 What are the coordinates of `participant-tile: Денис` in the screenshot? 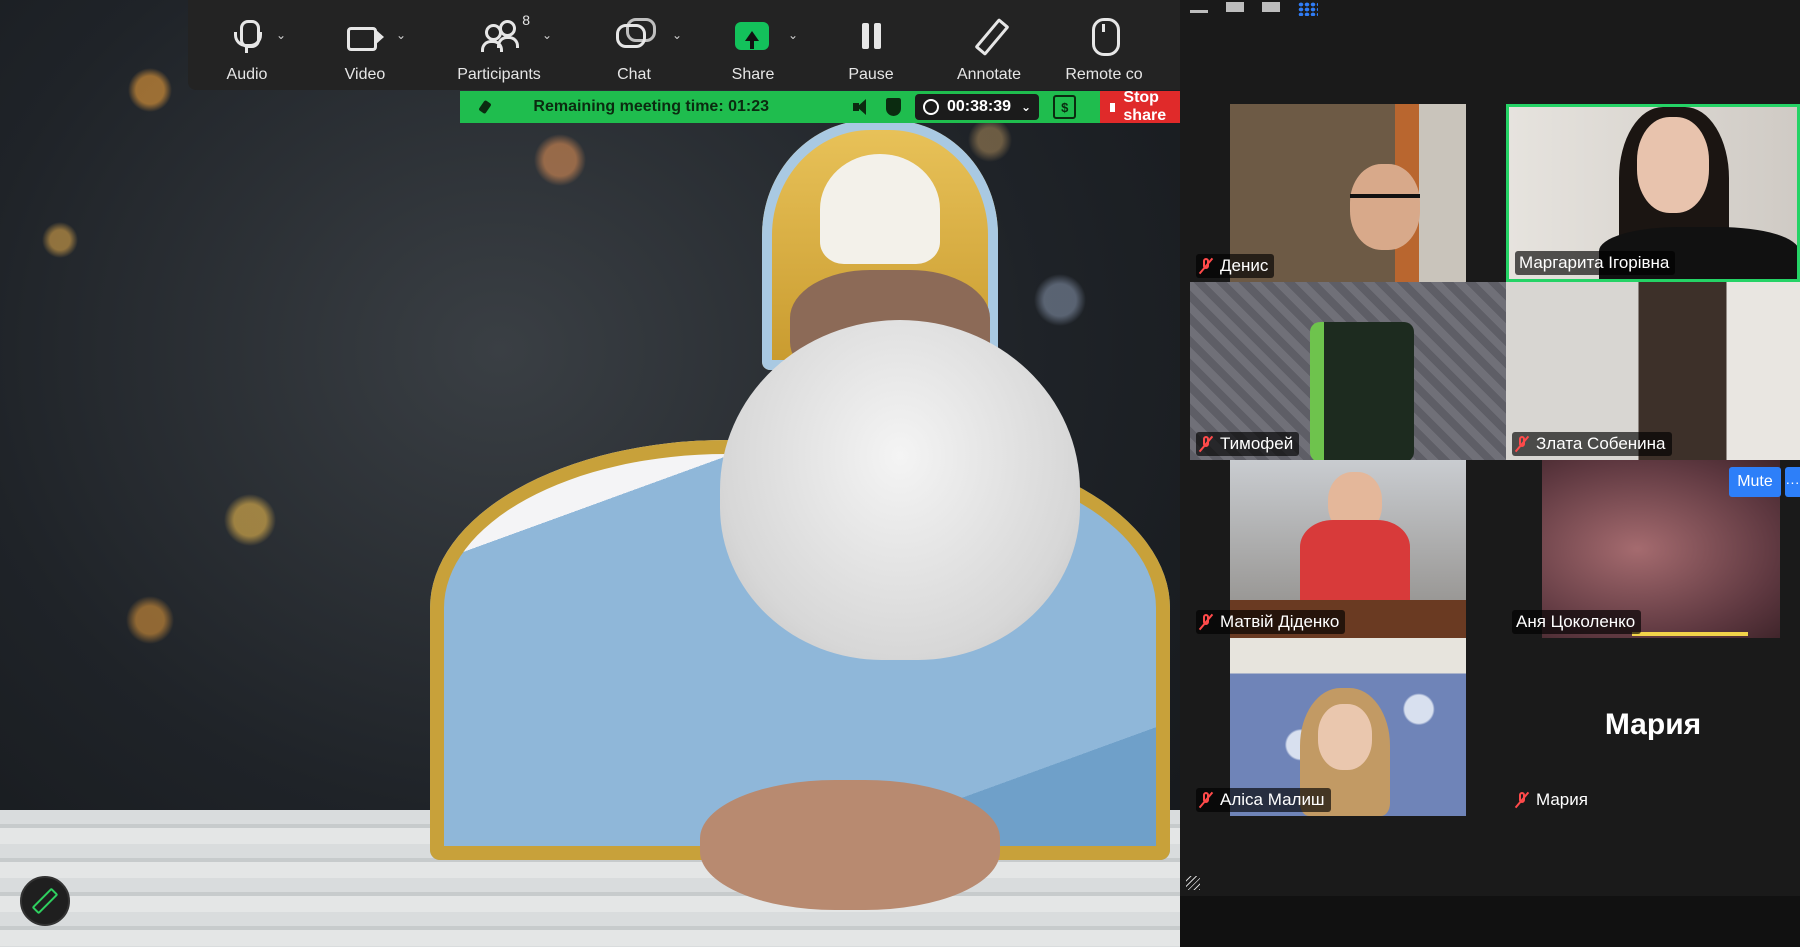 It's located at (1348, 193).